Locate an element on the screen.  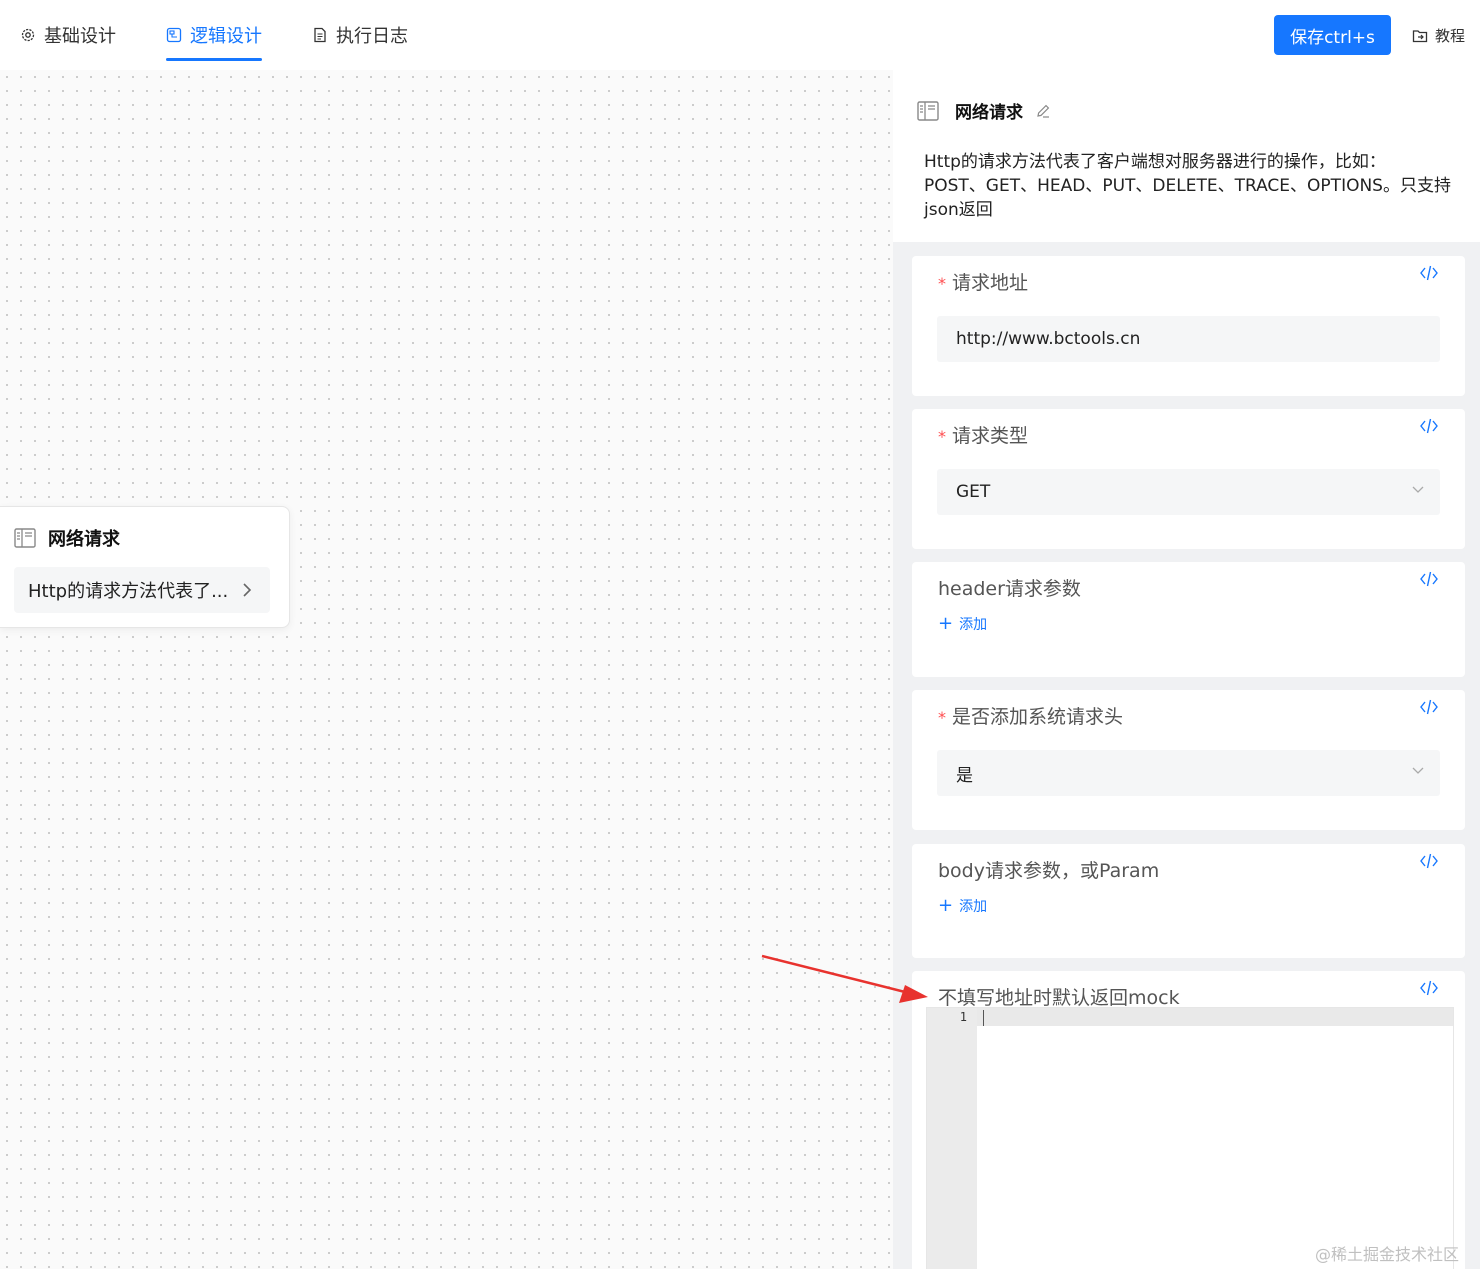
field-card-body: body请求参数，或Param + 添加 is located at coordinates (1188, 901).